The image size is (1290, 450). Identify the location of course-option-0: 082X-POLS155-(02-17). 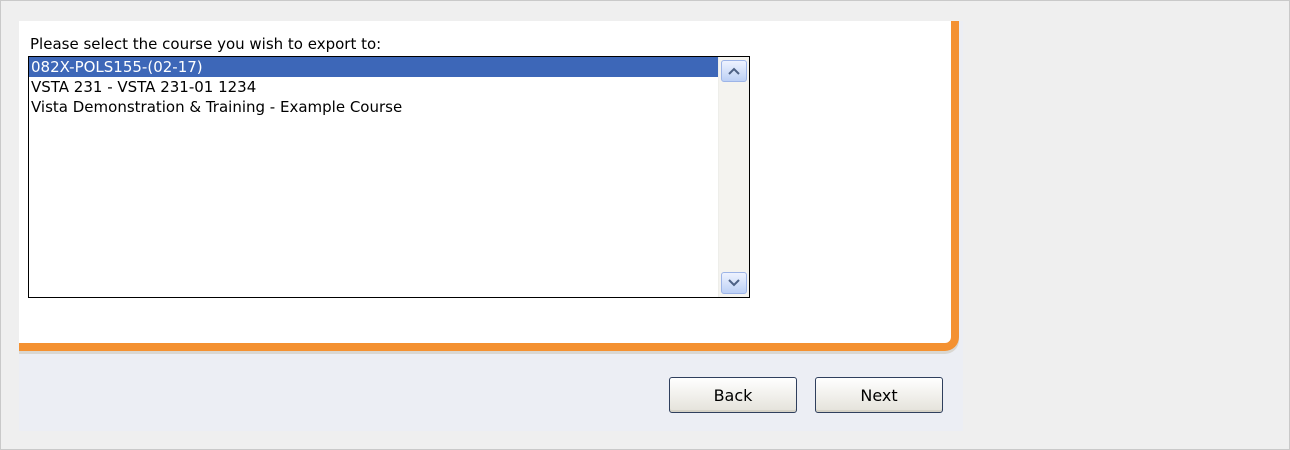
(374, 67).